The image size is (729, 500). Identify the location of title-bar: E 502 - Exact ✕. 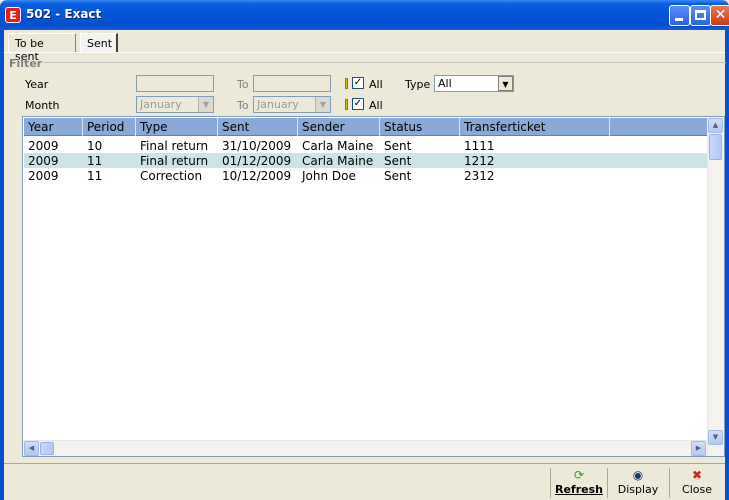
(364, 15).